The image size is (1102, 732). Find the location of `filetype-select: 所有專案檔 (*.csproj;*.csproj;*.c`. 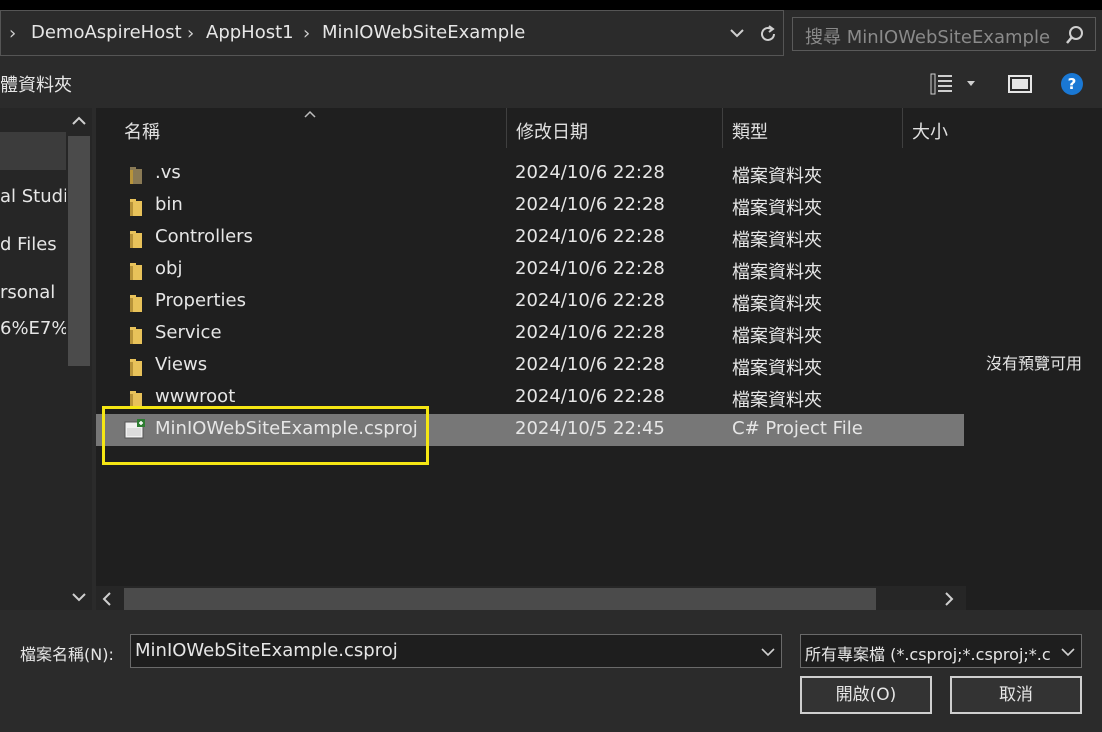

filetype-select: 所有專案檔 (*.csproj;*.csproj;*.c is located at coordinates (941, 651).